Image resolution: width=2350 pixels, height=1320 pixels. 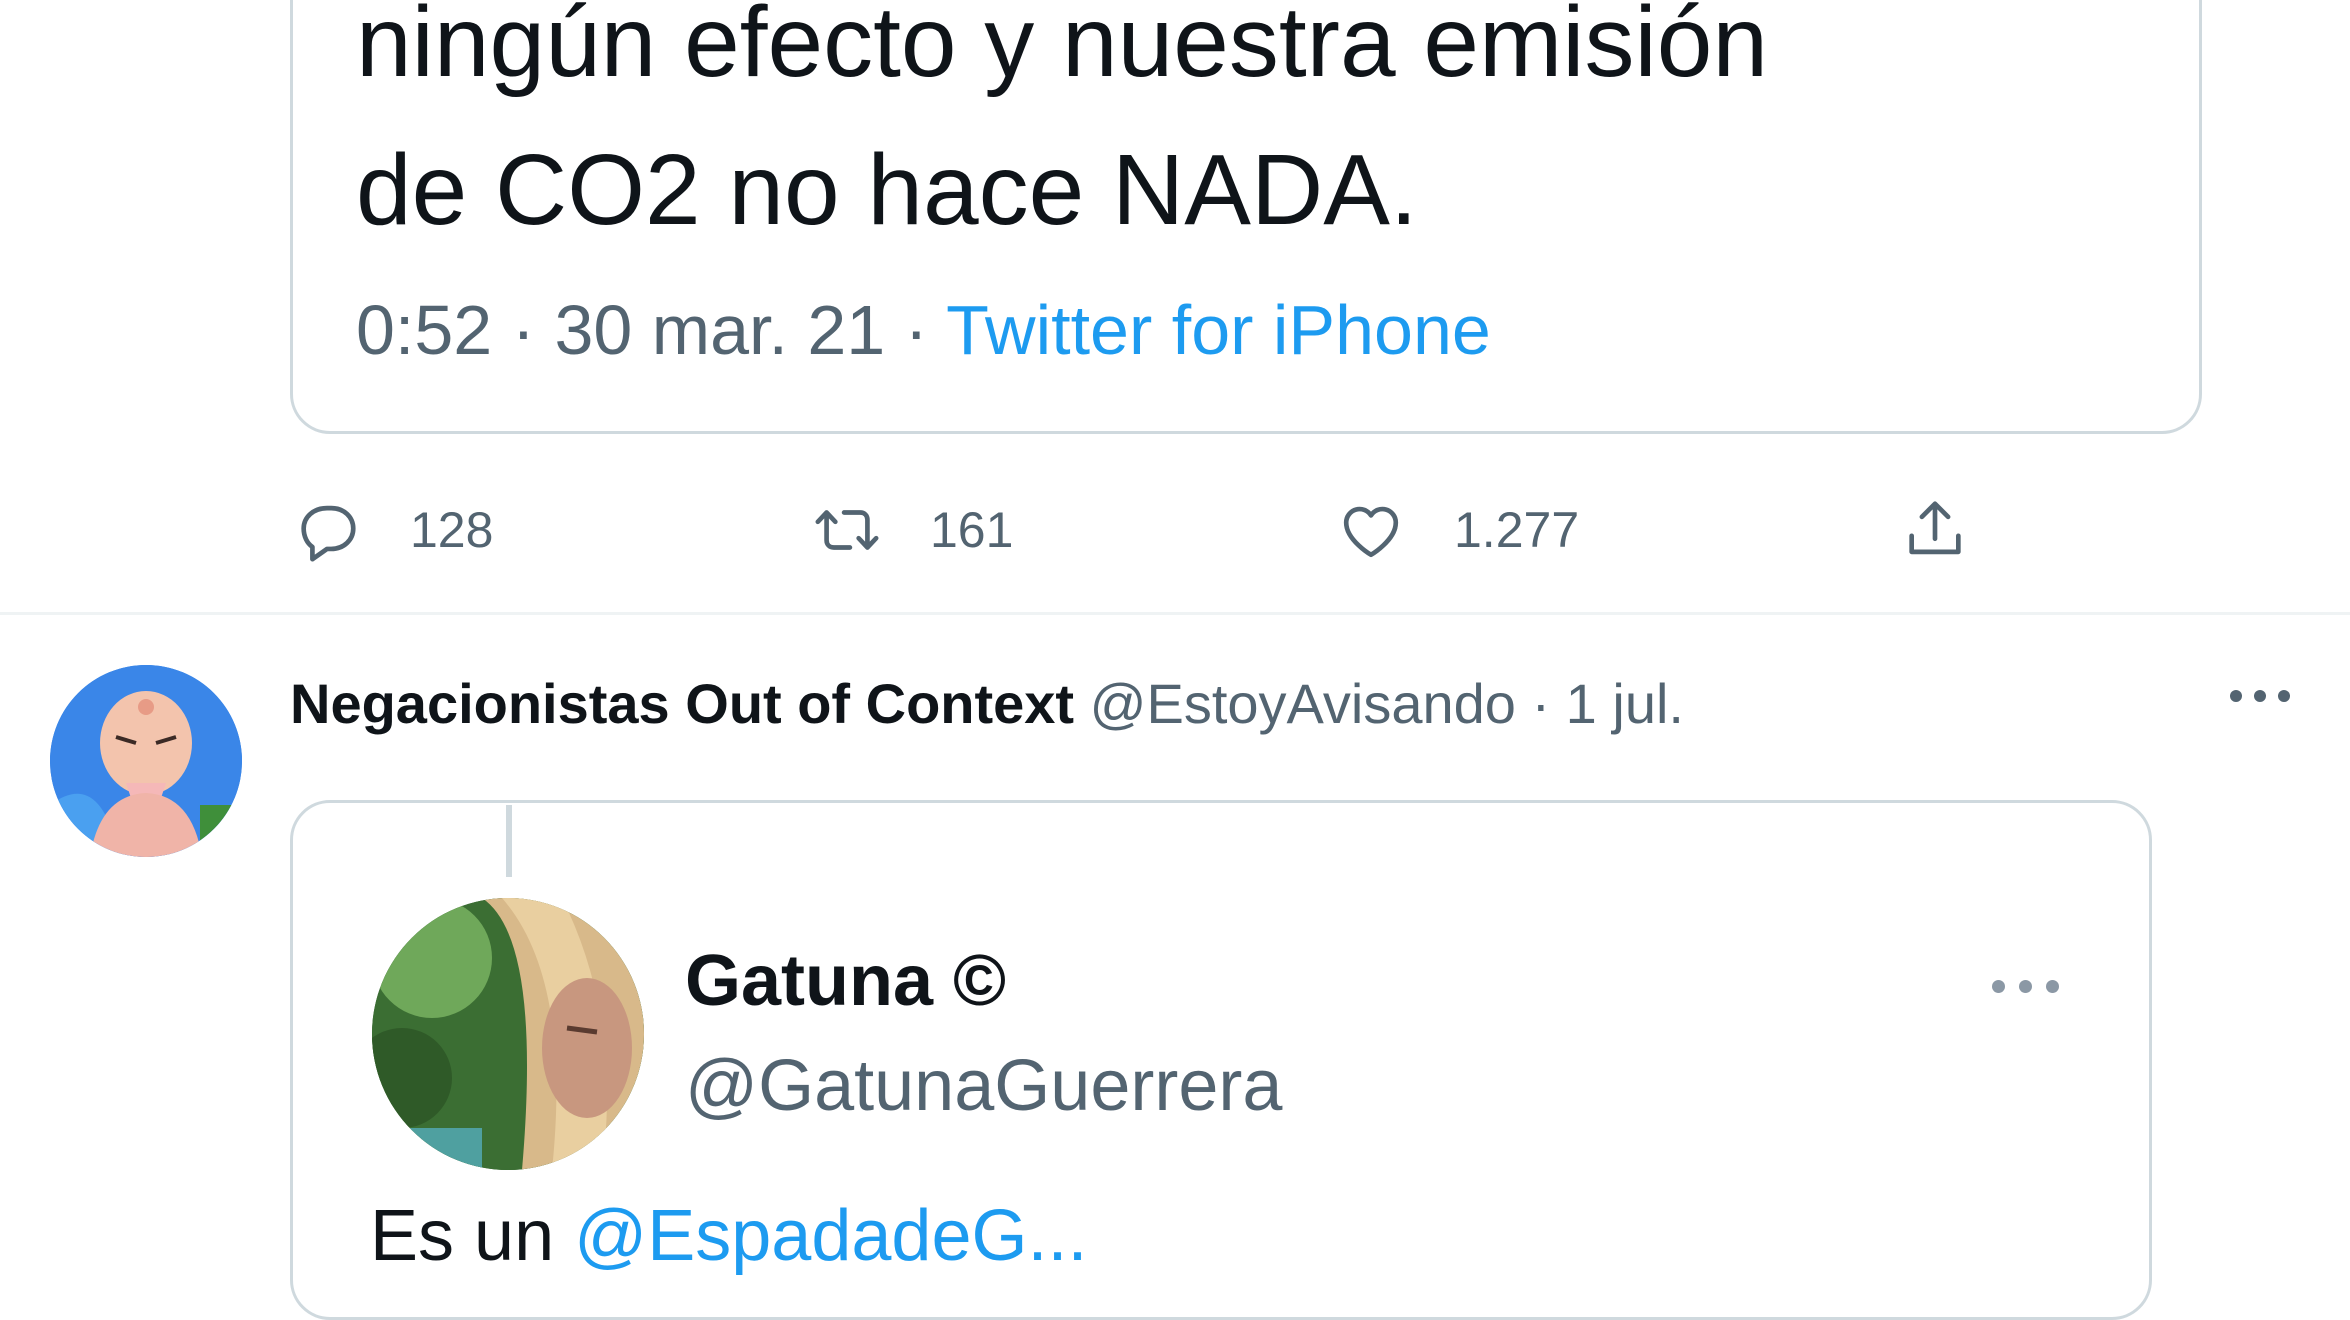 I want to click on tweet-timestamp: 0:52 · 30 mar. 21 · Twitter for iPhone, so click(x=923, y=330).